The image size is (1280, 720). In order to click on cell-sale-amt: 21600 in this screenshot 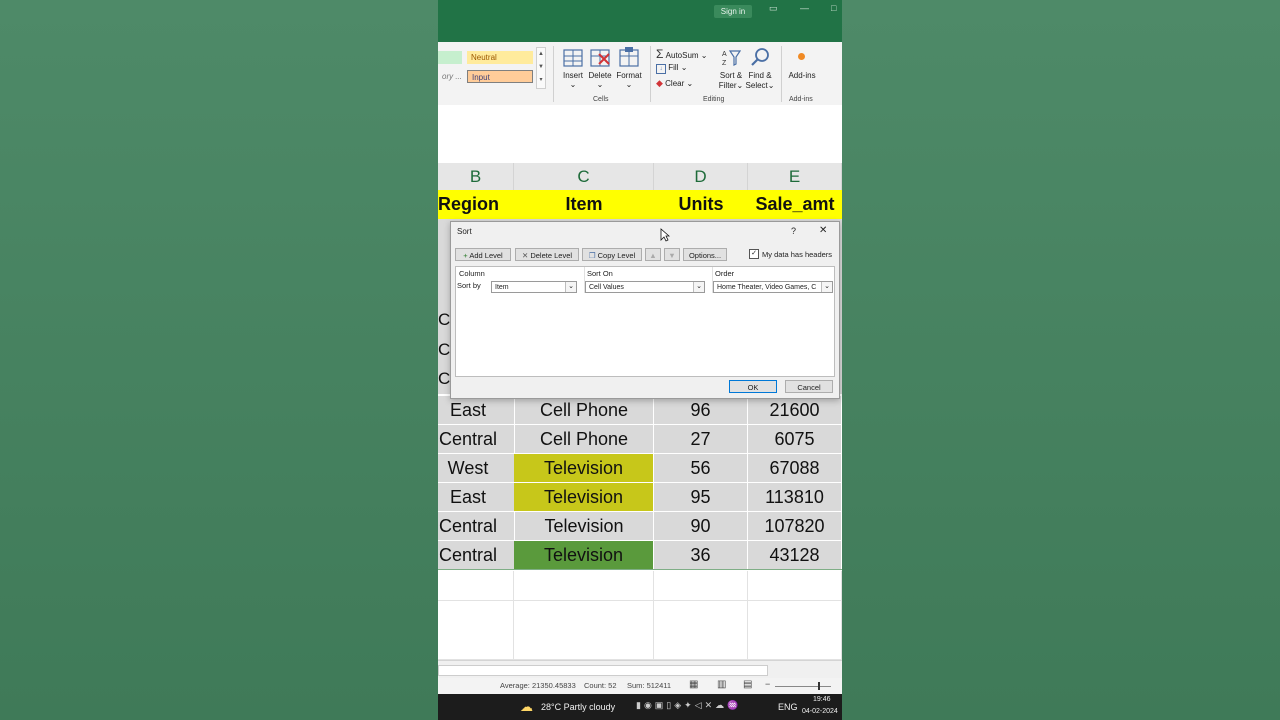, I will do `click(795, 410)`.